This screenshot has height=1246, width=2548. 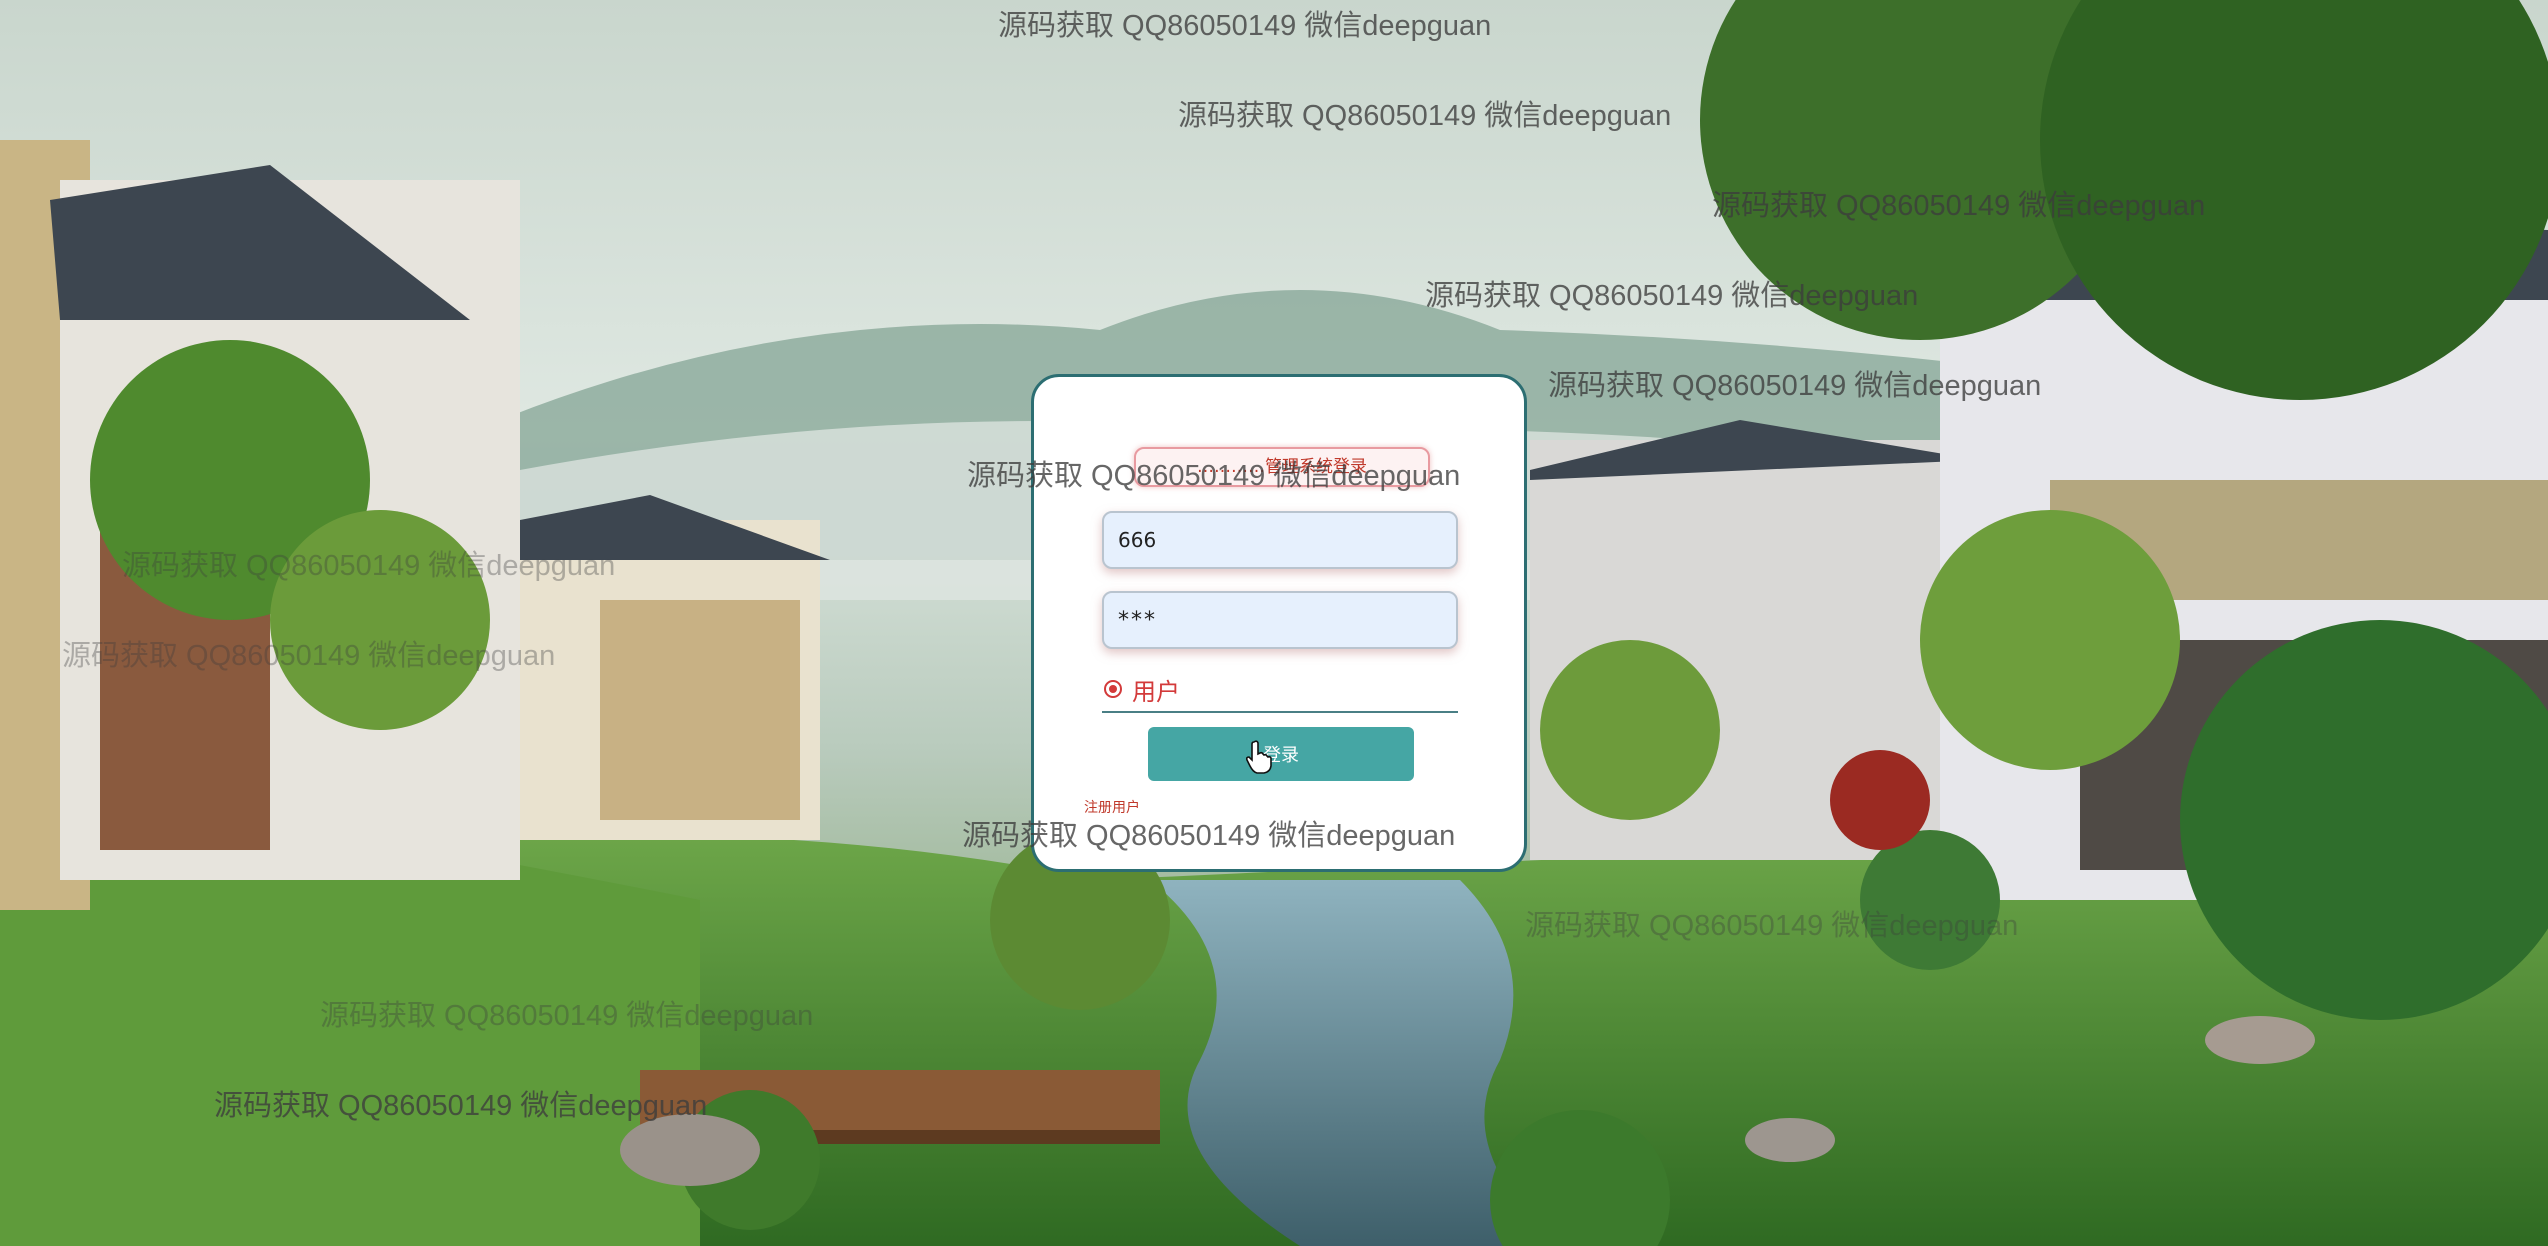 What do you see at coordinates (1280, 690) in the screenshot?
I see `role-selector: 用户` at bounding box center [1280, 690].